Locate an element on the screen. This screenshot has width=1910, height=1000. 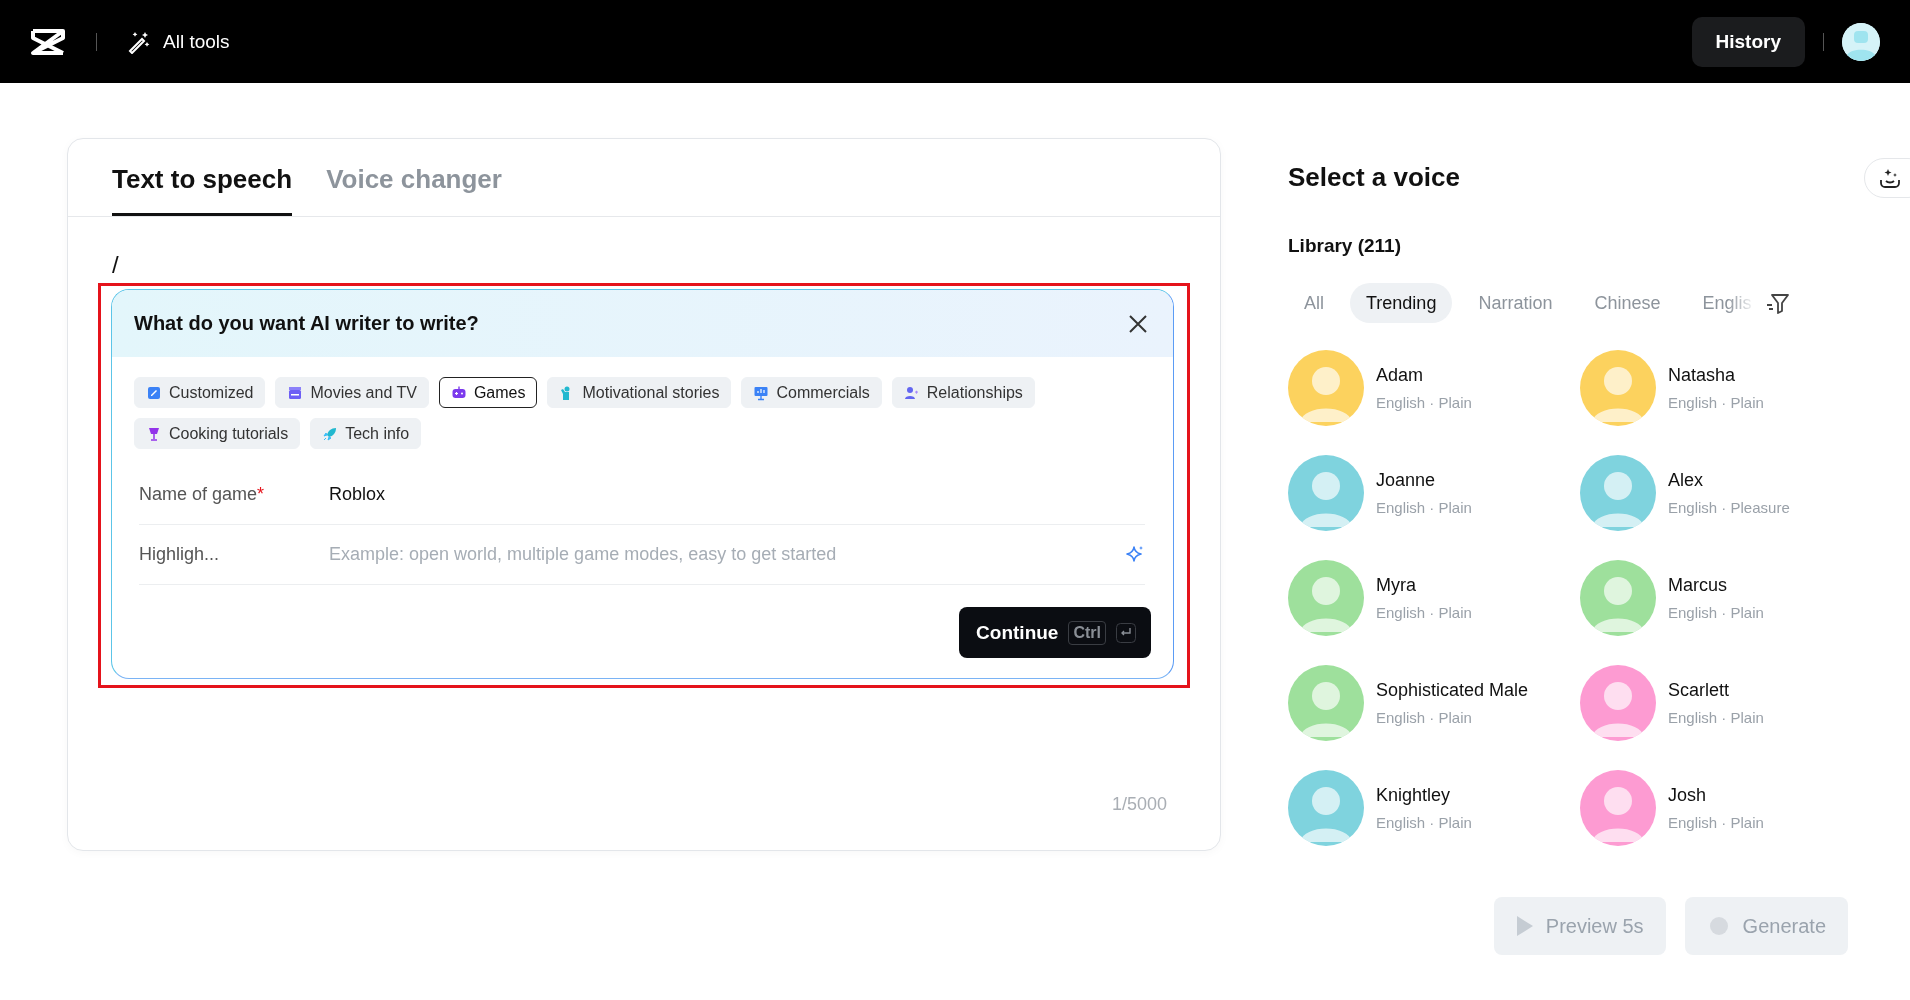
voice-name: Joanne is located at coordinates (1406, 480).